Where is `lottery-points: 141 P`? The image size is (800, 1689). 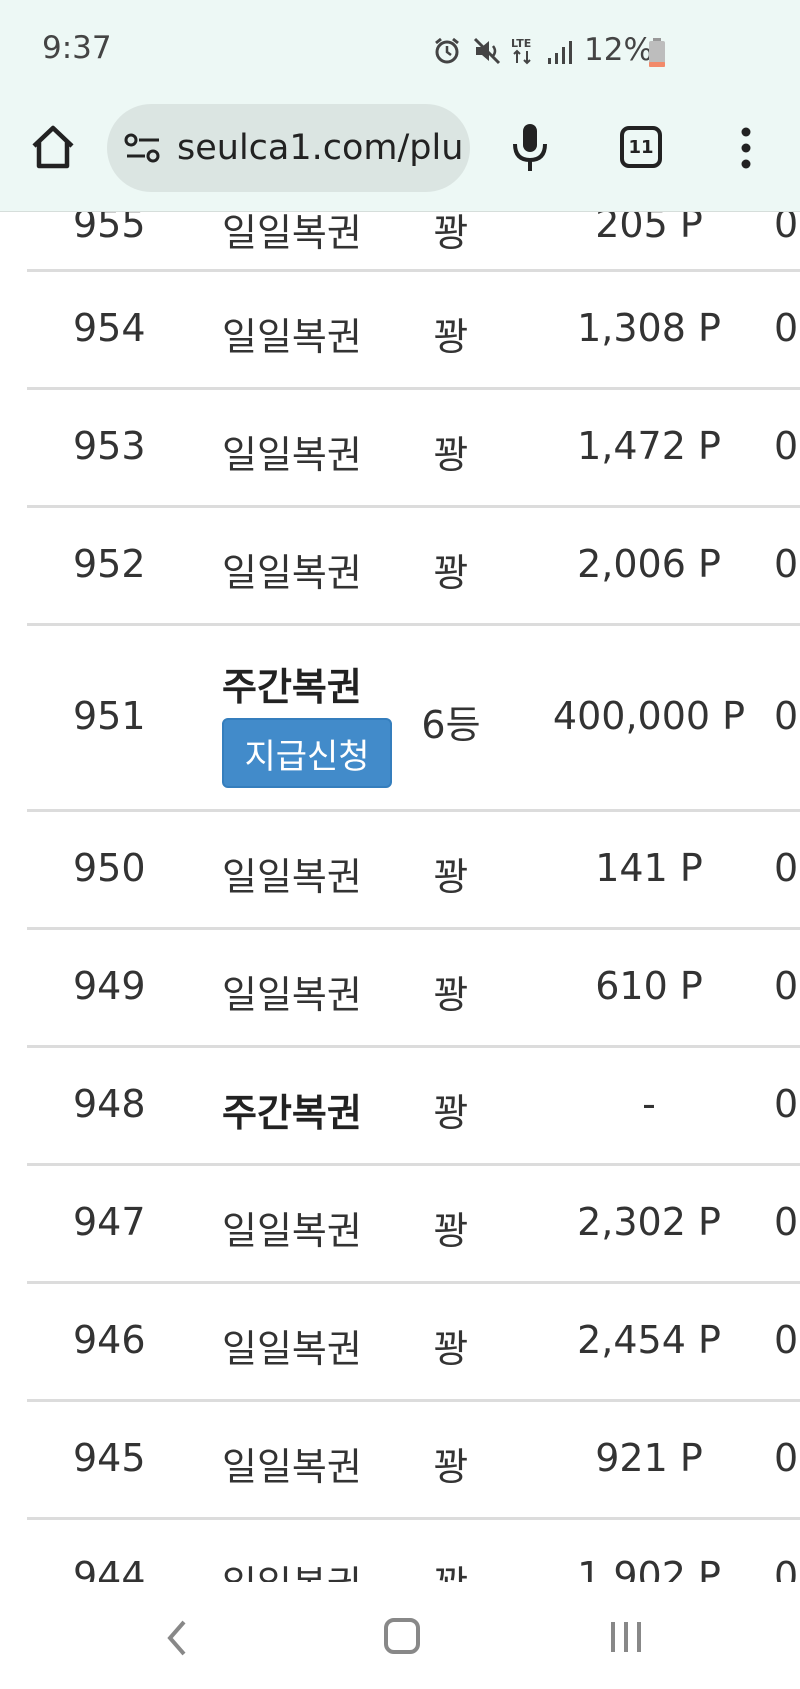 lottery-points: 141 P is located at coordinates (649, 868).